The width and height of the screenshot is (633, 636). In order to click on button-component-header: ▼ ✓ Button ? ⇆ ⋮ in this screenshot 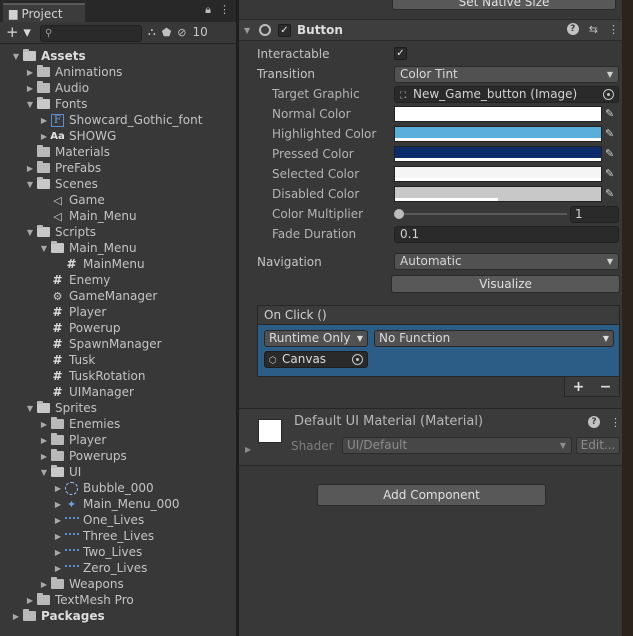, I will do `click(436, 30)`.